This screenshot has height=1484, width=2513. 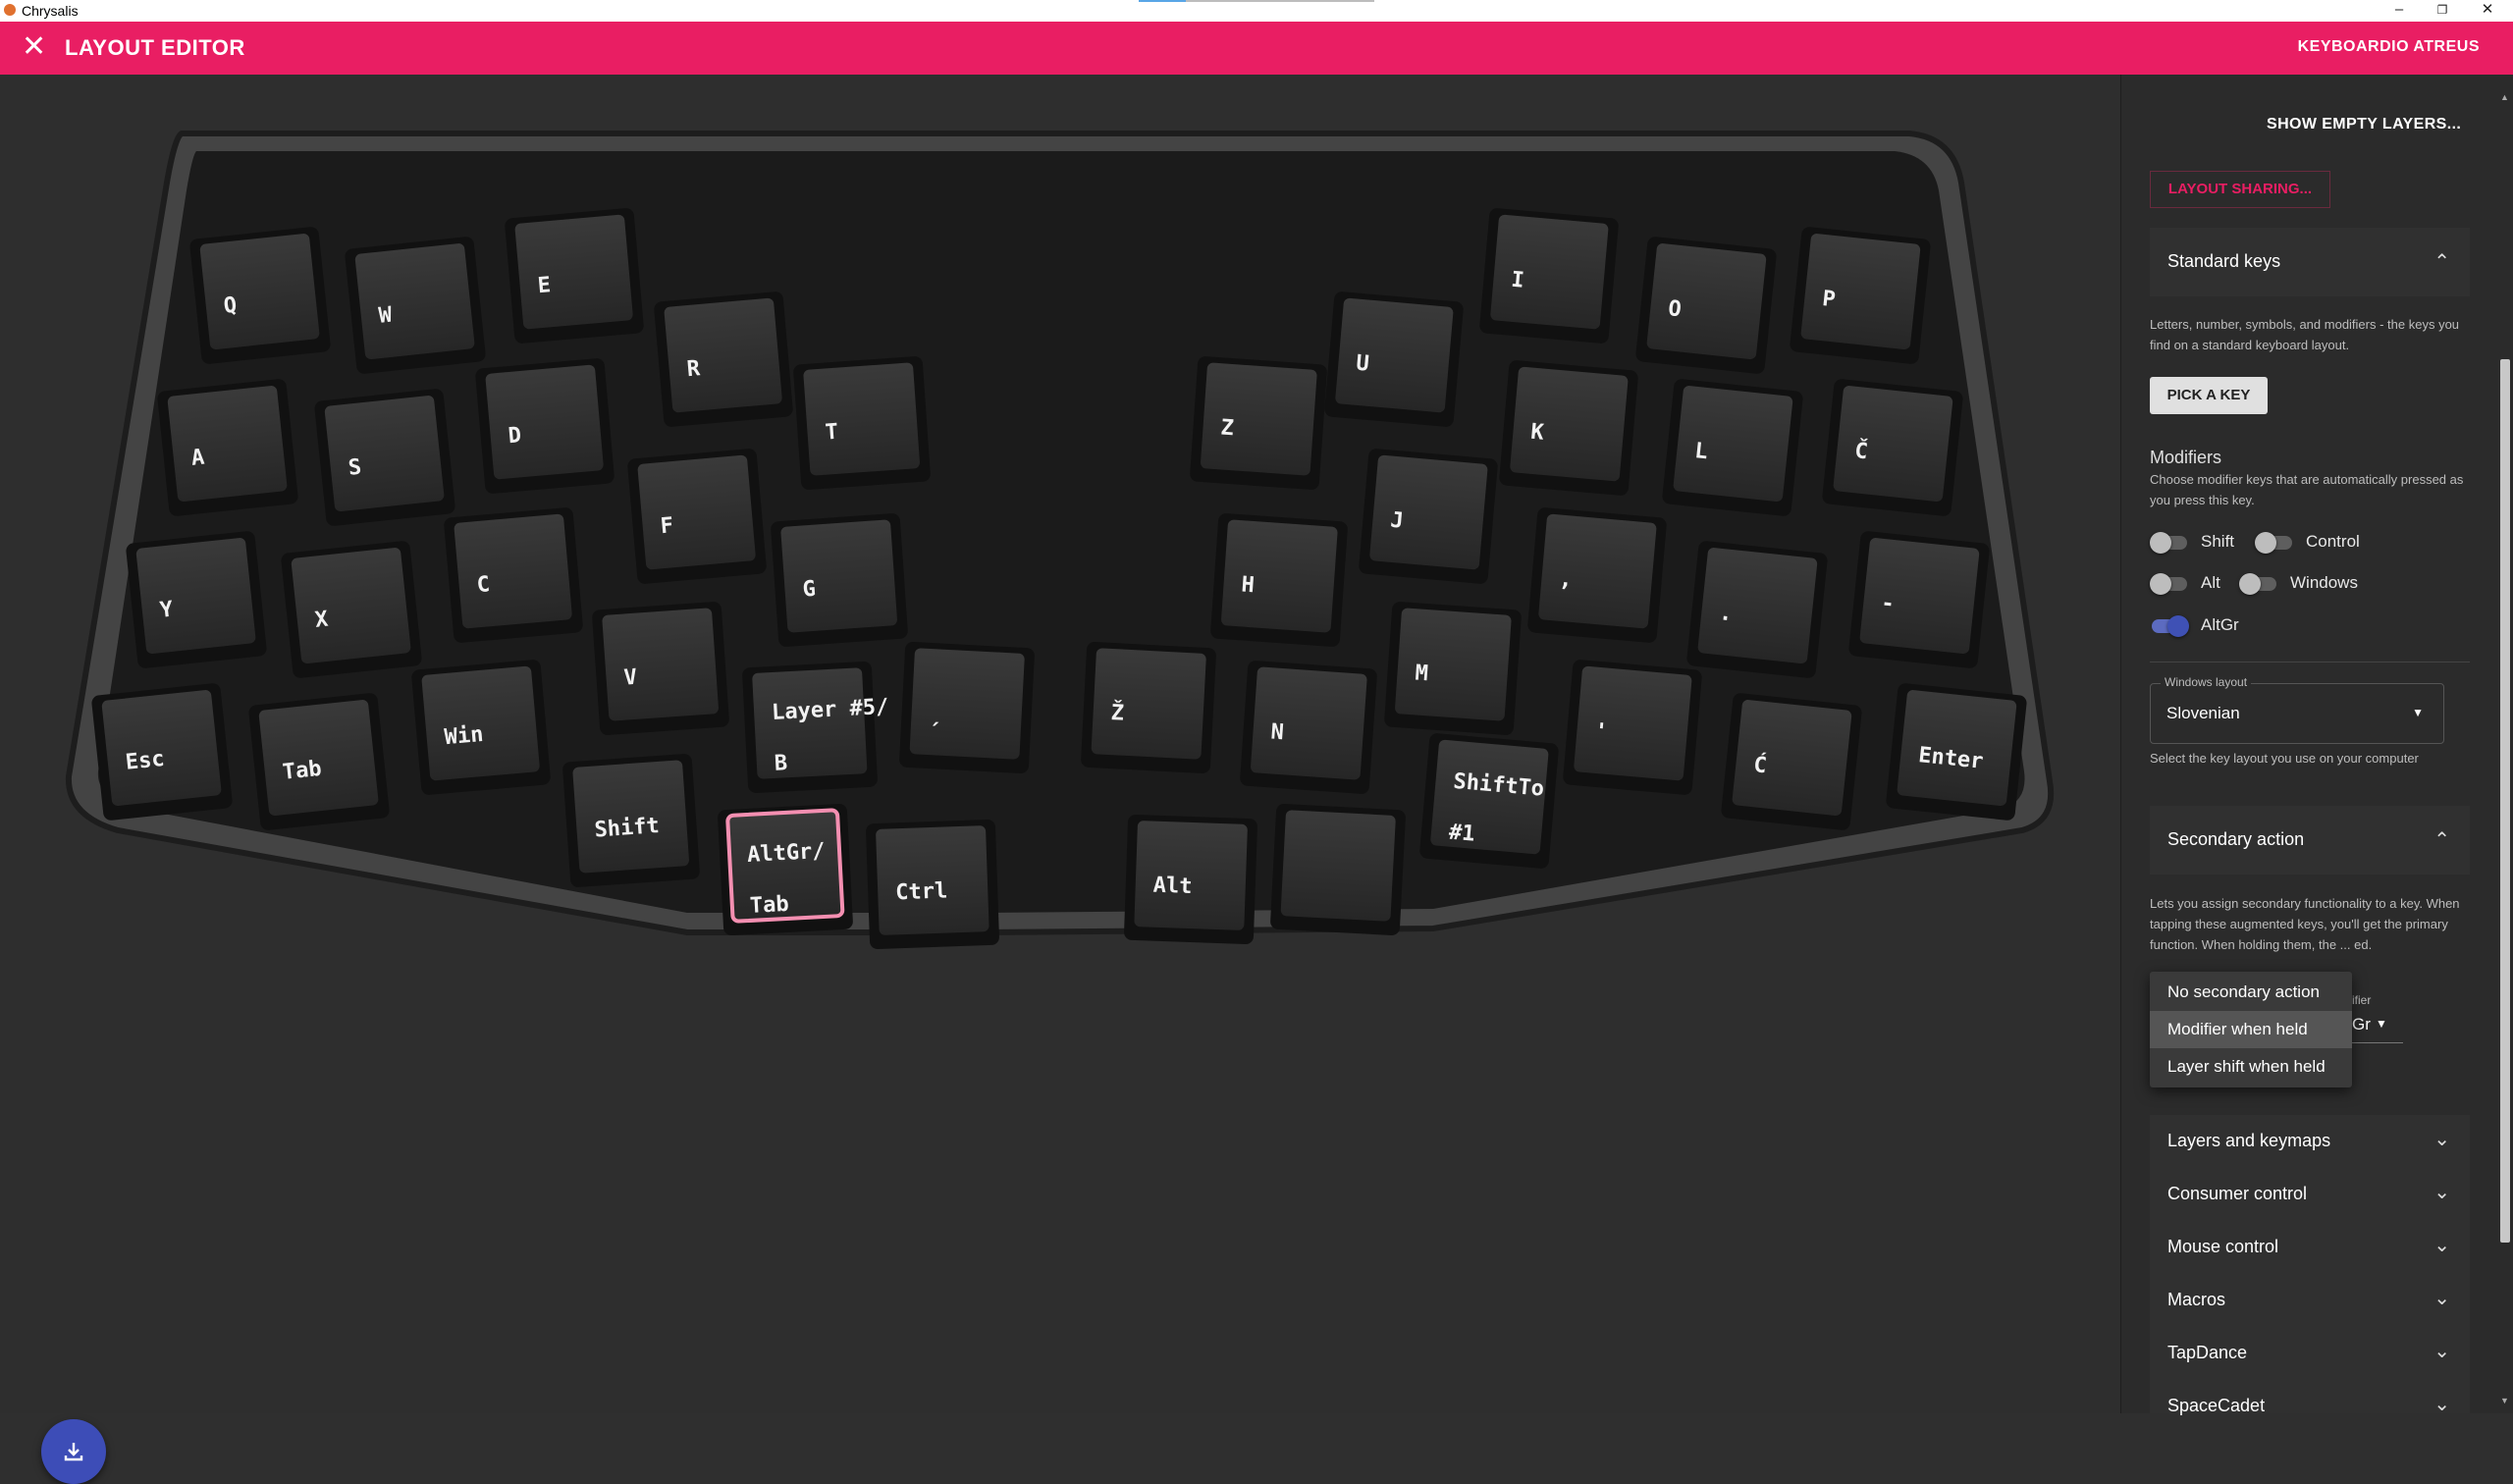 What do you see at coordinates (2504, 97) in the screenshot?
I see `scroll-up-icon: ▲` at bounding box center [2504, 97].